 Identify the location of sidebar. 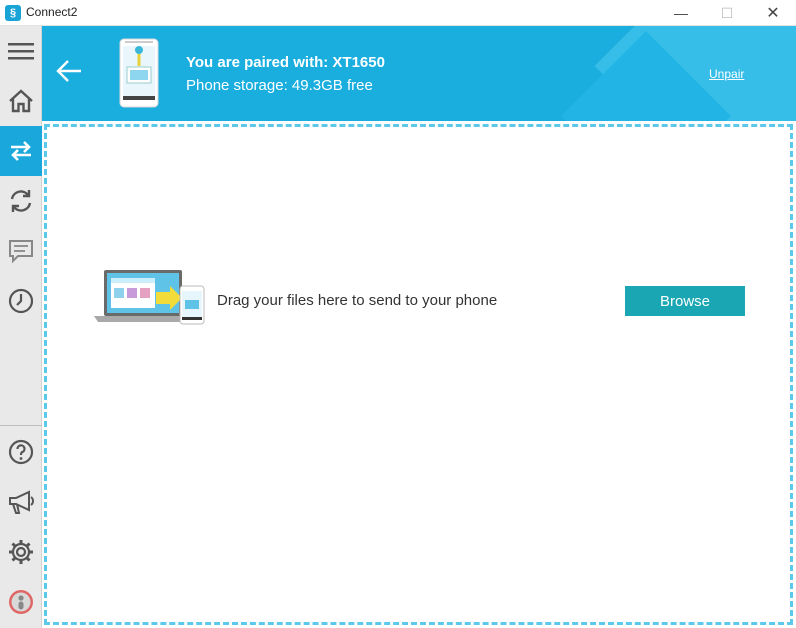
(21, 327).